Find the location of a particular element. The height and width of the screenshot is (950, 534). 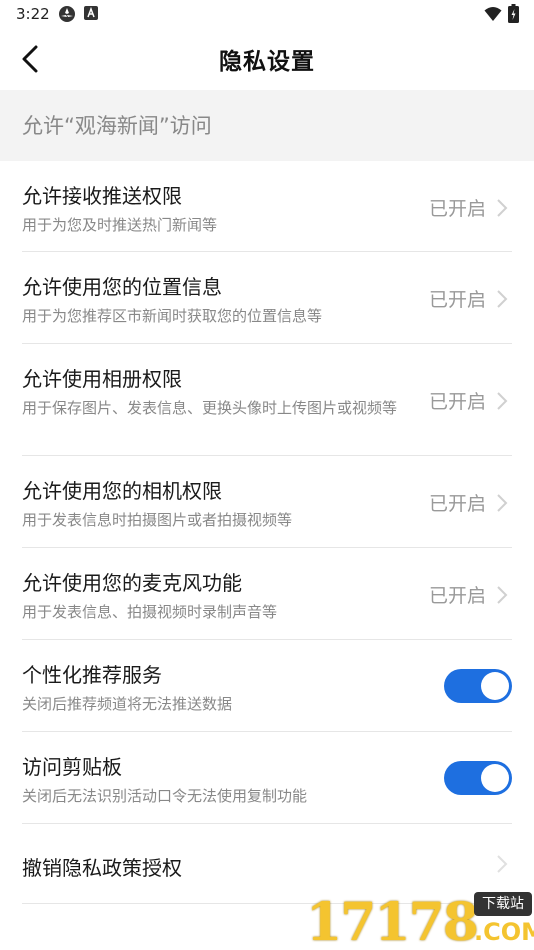

watermark-logo: 17178 下载站 .COM is located at coordinates (420, 919).